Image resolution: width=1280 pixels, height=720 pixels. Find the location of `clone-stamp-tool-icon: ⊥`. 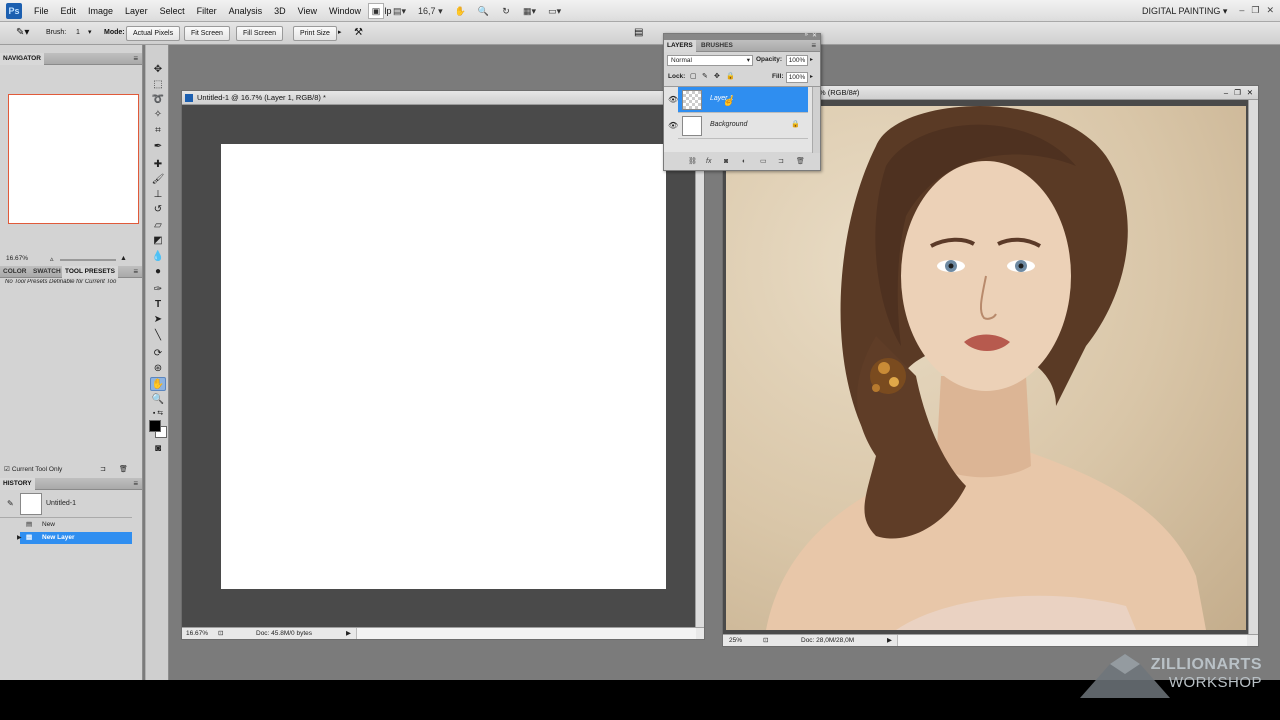

clone-stamp-tool-icon: ⊥ is located at coordinates (158, 195).